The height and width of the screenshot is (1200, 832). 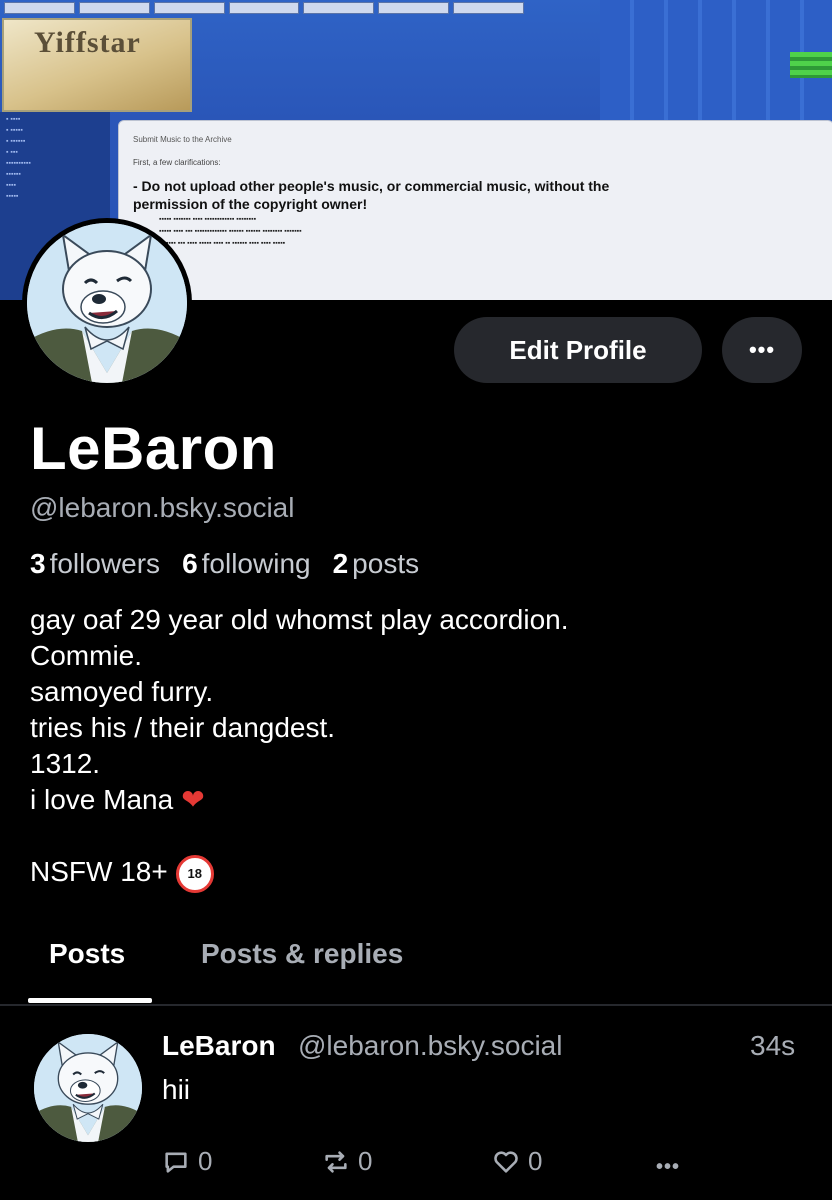 What do you see at coordinates (386, 563) in the screenshot?
I see `posts-label: posts` at bounding box center [386, 563].